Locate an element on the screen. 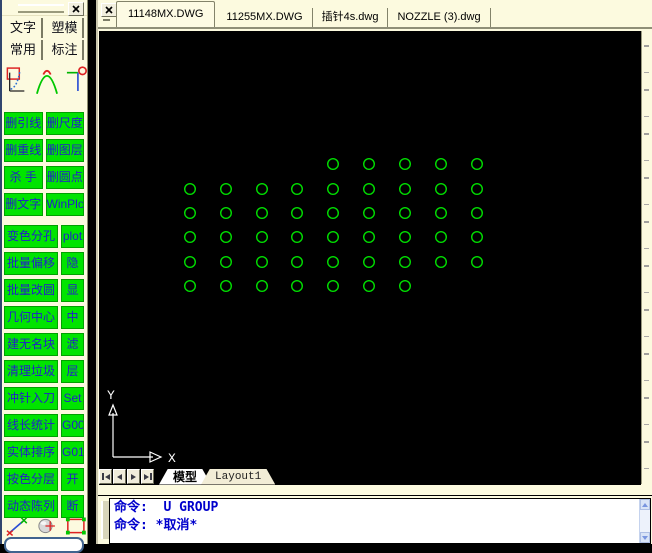 The height and width of the screenshot is (553, 652). command-scrollbar is located at coordinates (644, 521).